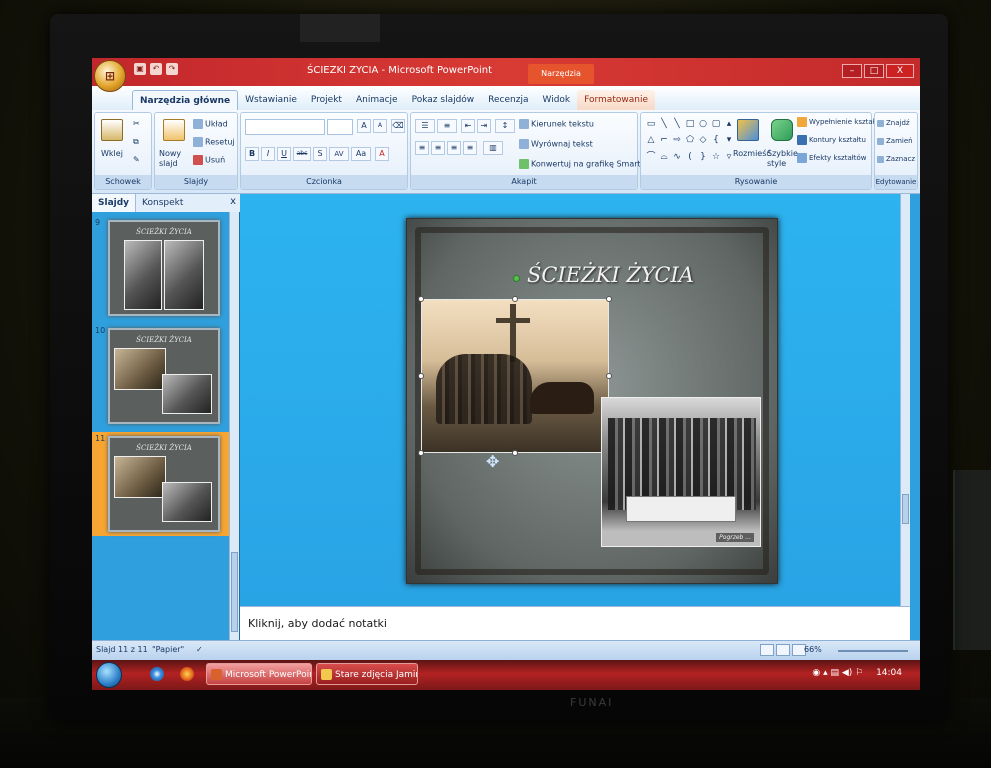  Describe the element at coordinates (438, 148) in the screenshot. I see `align-center-icon: ≡` at that location.